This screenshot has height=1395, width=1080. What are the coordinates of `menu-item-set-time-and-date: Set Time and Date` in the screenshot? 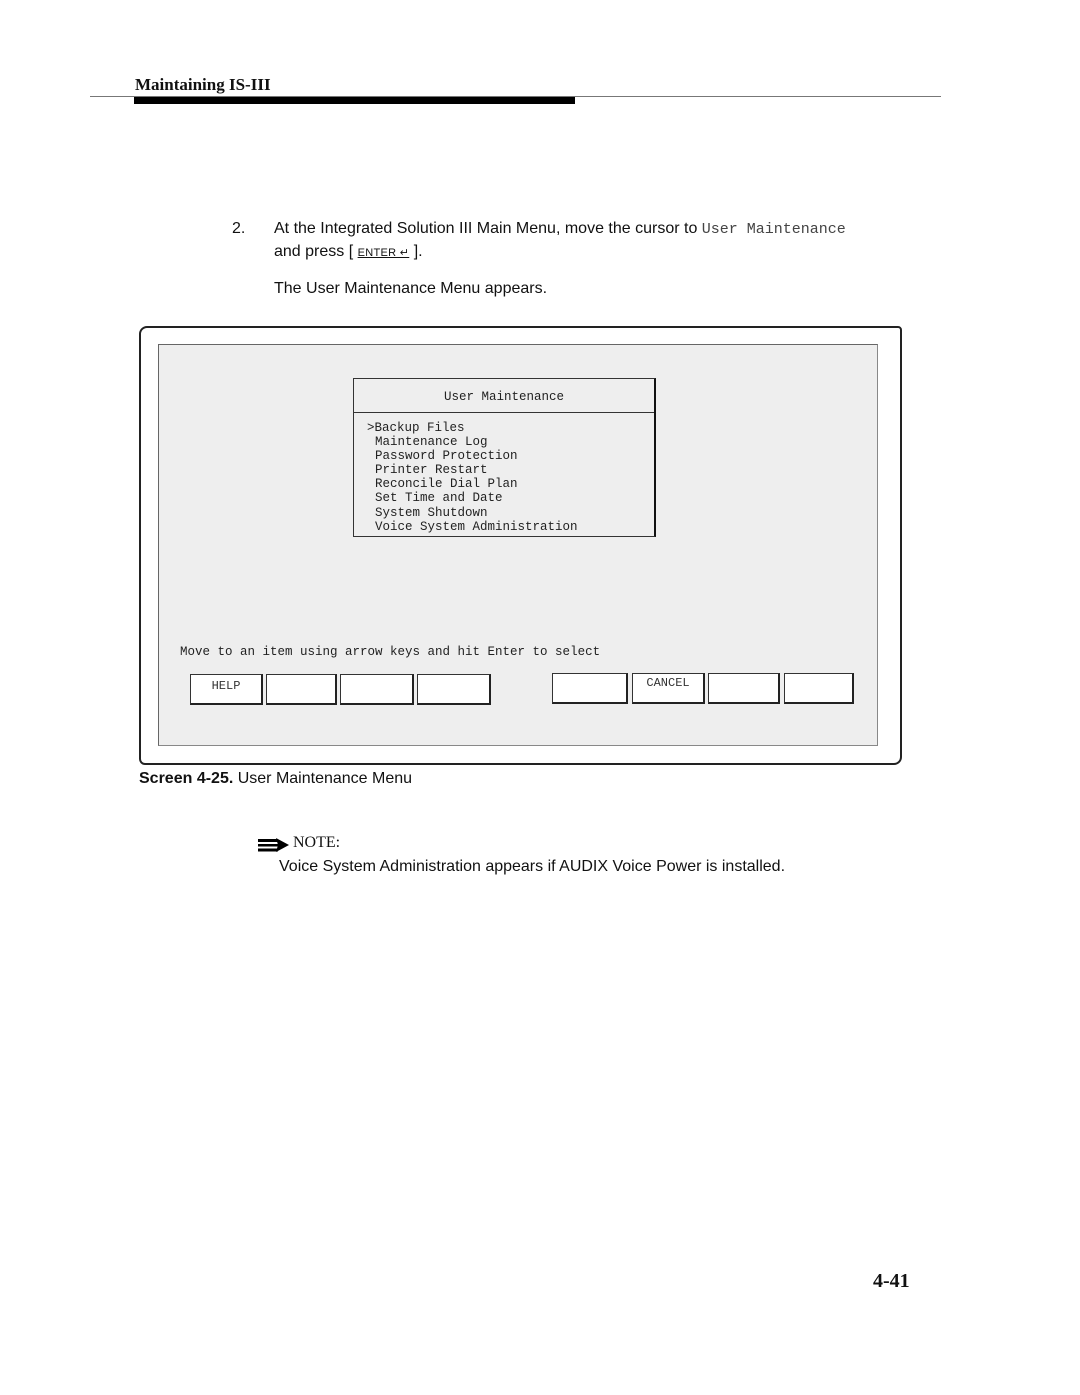 It's located at (476, 498).